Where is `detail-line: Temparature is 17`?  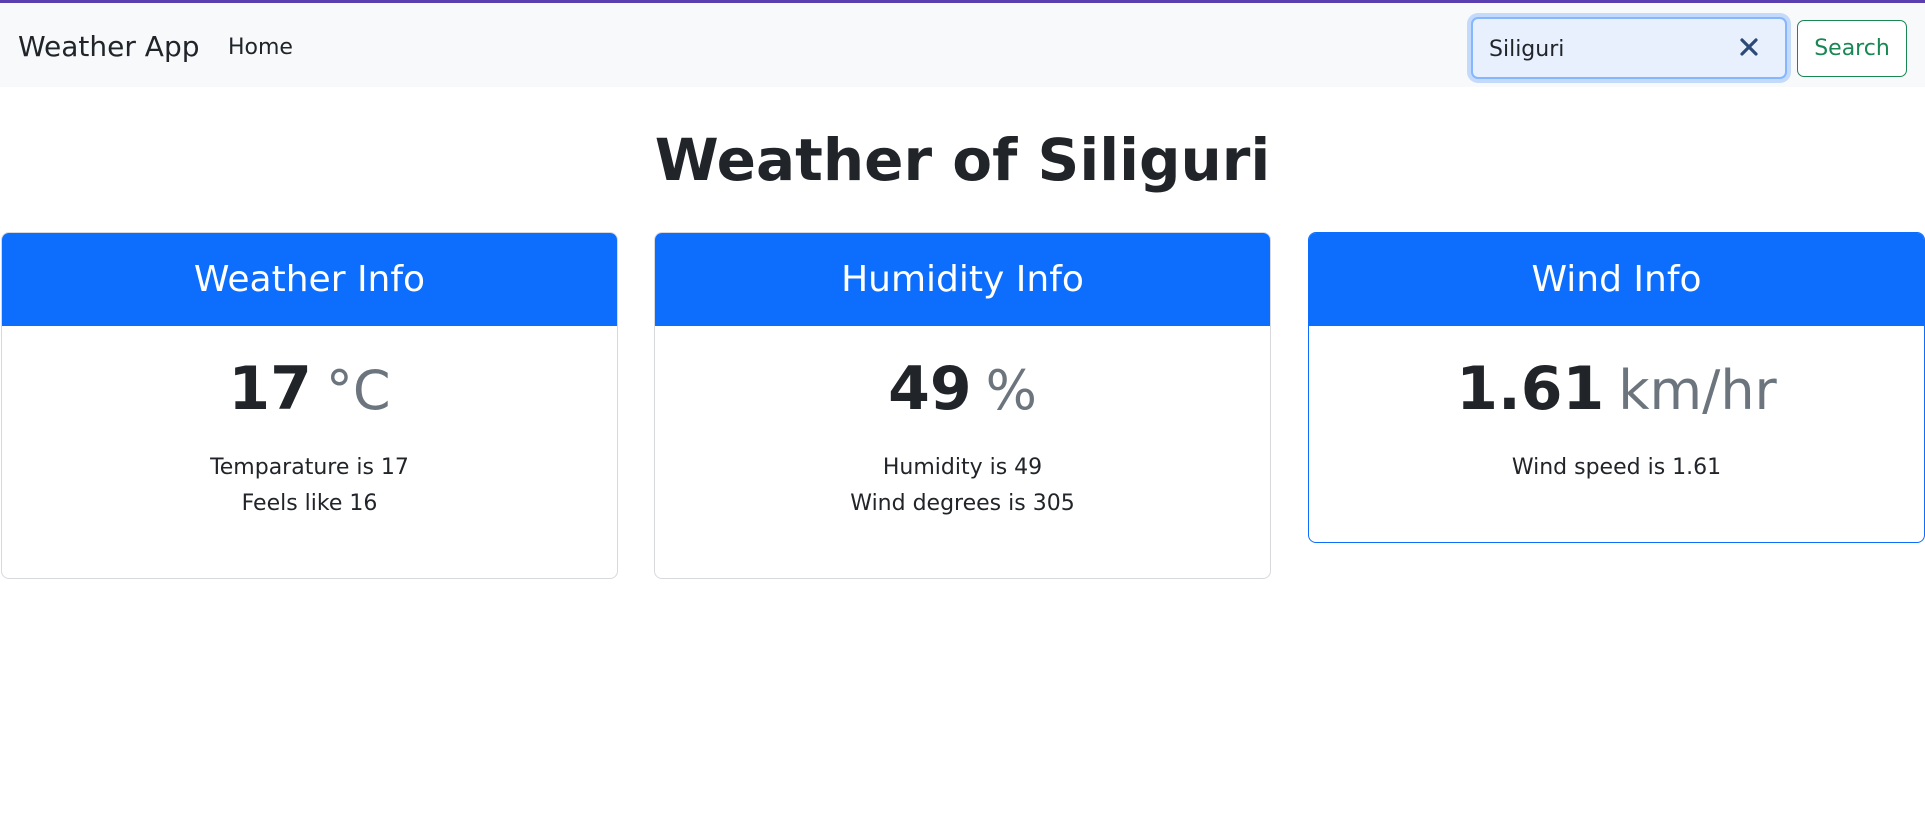 detail-line: Temparature is 17 is located at coordinates (309, 467).